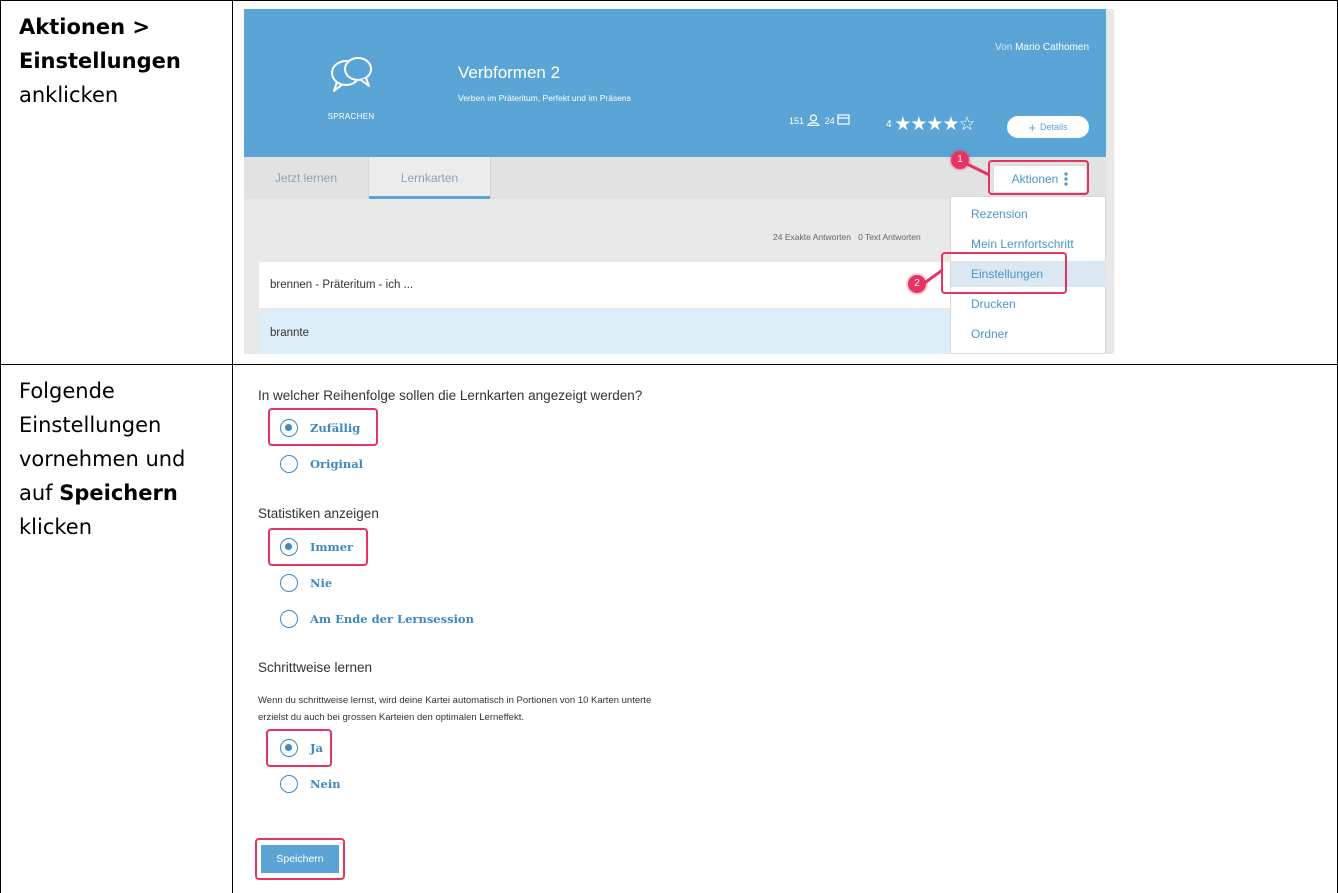 This screenshot has height=893, width=1338. I want to click on callout-2-badge: 2, so click(917, 284).